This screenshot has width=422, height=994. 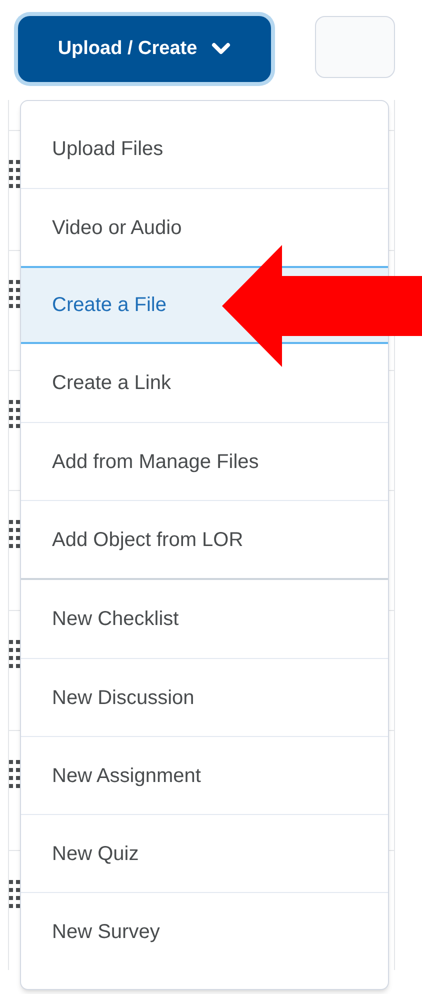 What do you see at coordinates (204, 461) in the screenshot?
I see `menu-item: Add from Manage Files` at bounding box center [204, 461].